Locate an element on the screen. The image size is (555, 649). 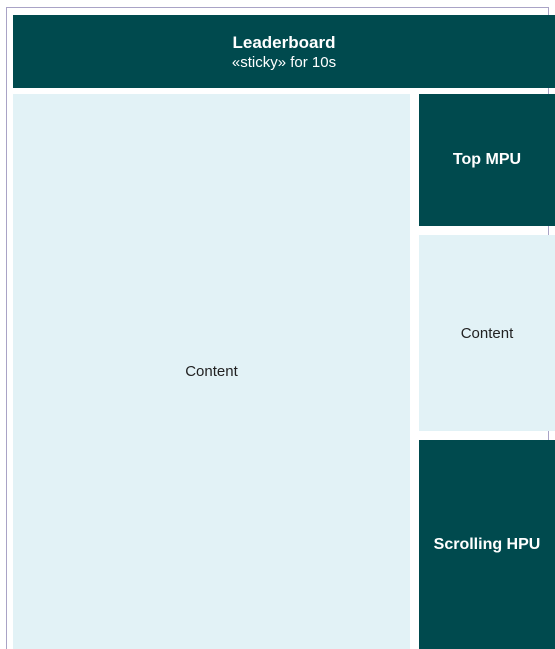
scrolling-hpu-label: Scrolling HPU is located at coordinates (487, 544).